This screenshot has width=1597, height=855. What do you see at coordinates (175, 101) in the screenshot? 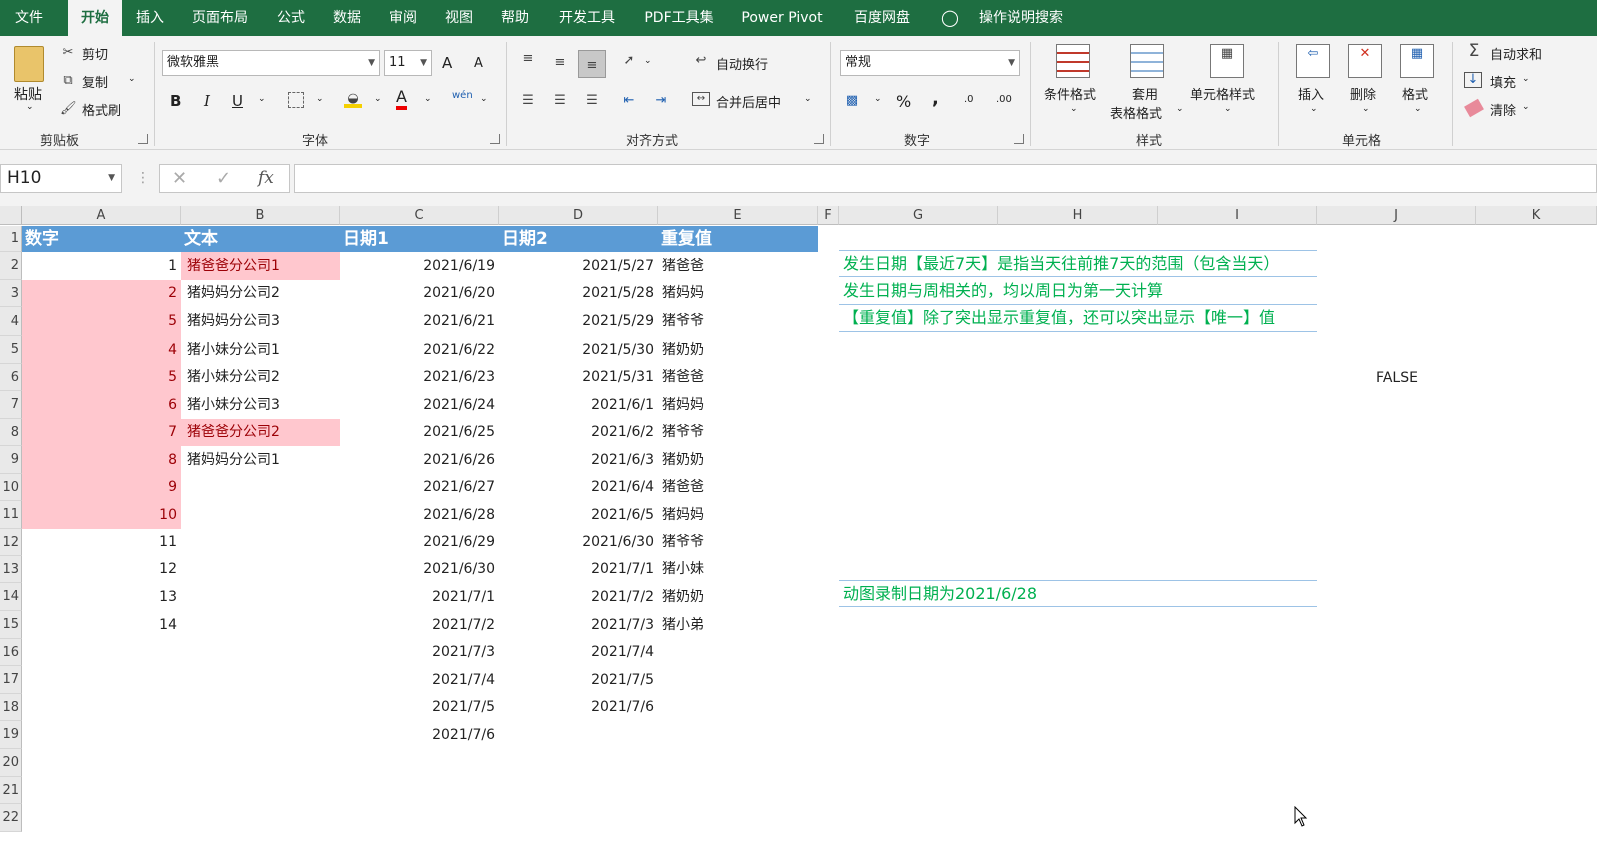
I see `bold-button: B` at bounding box center [175, 101].